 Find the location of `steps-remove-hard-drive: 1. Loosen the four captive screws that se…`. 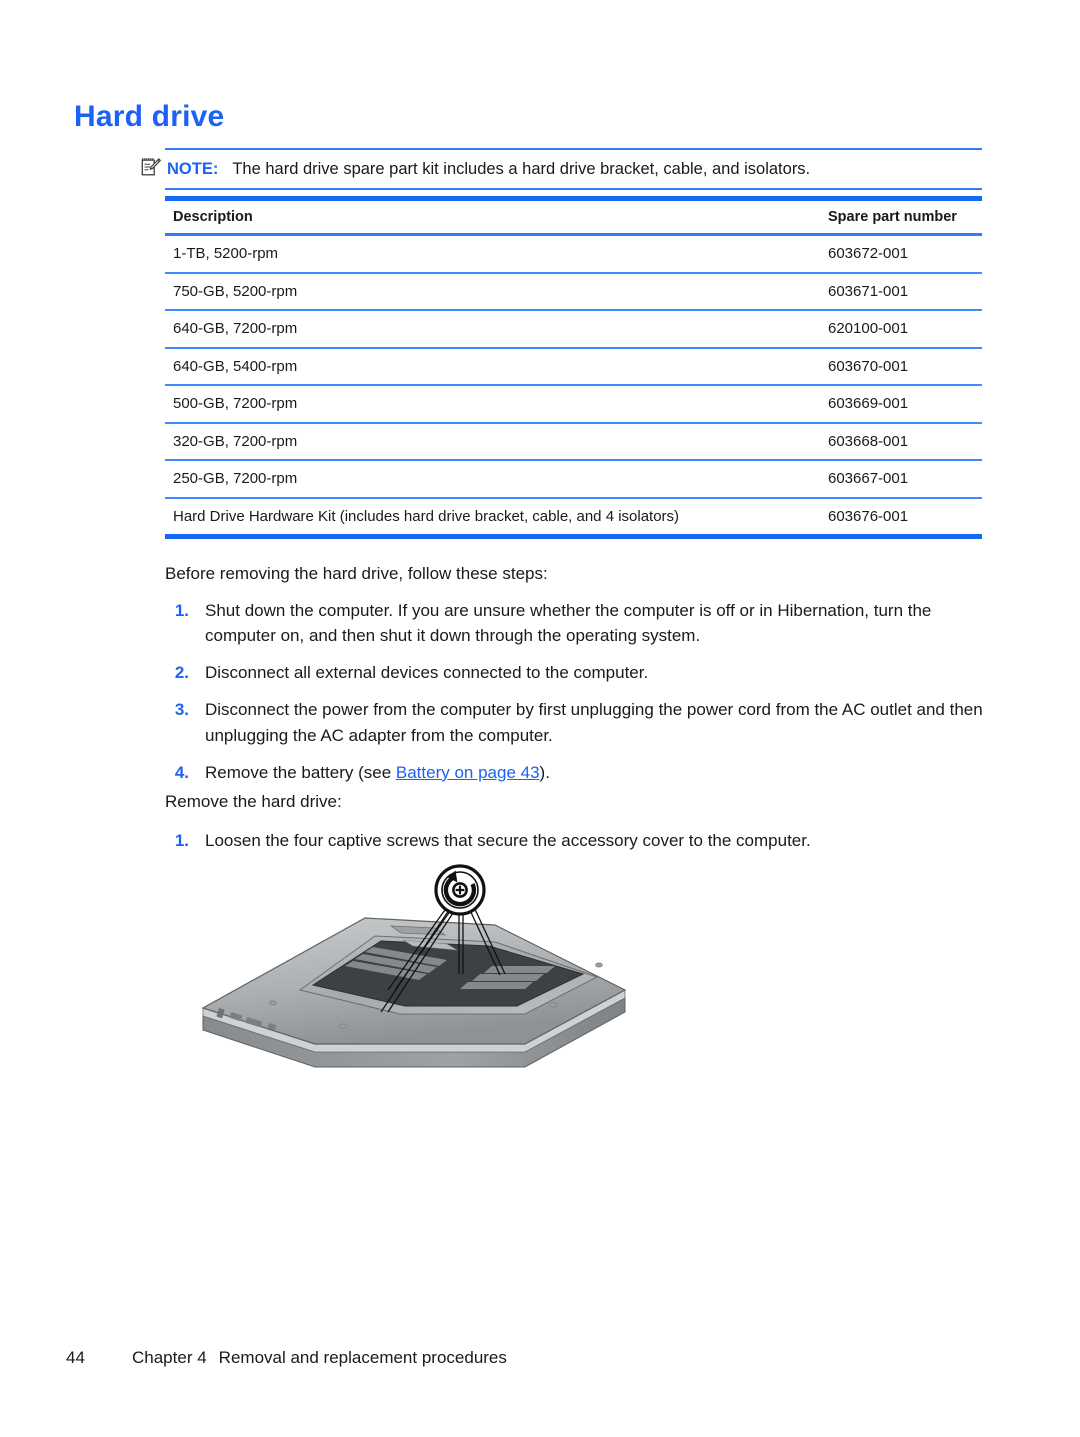

steps-remove-hard-drive: 1. Loosen the four captive screws that se… is located at coordinates (577, 846).